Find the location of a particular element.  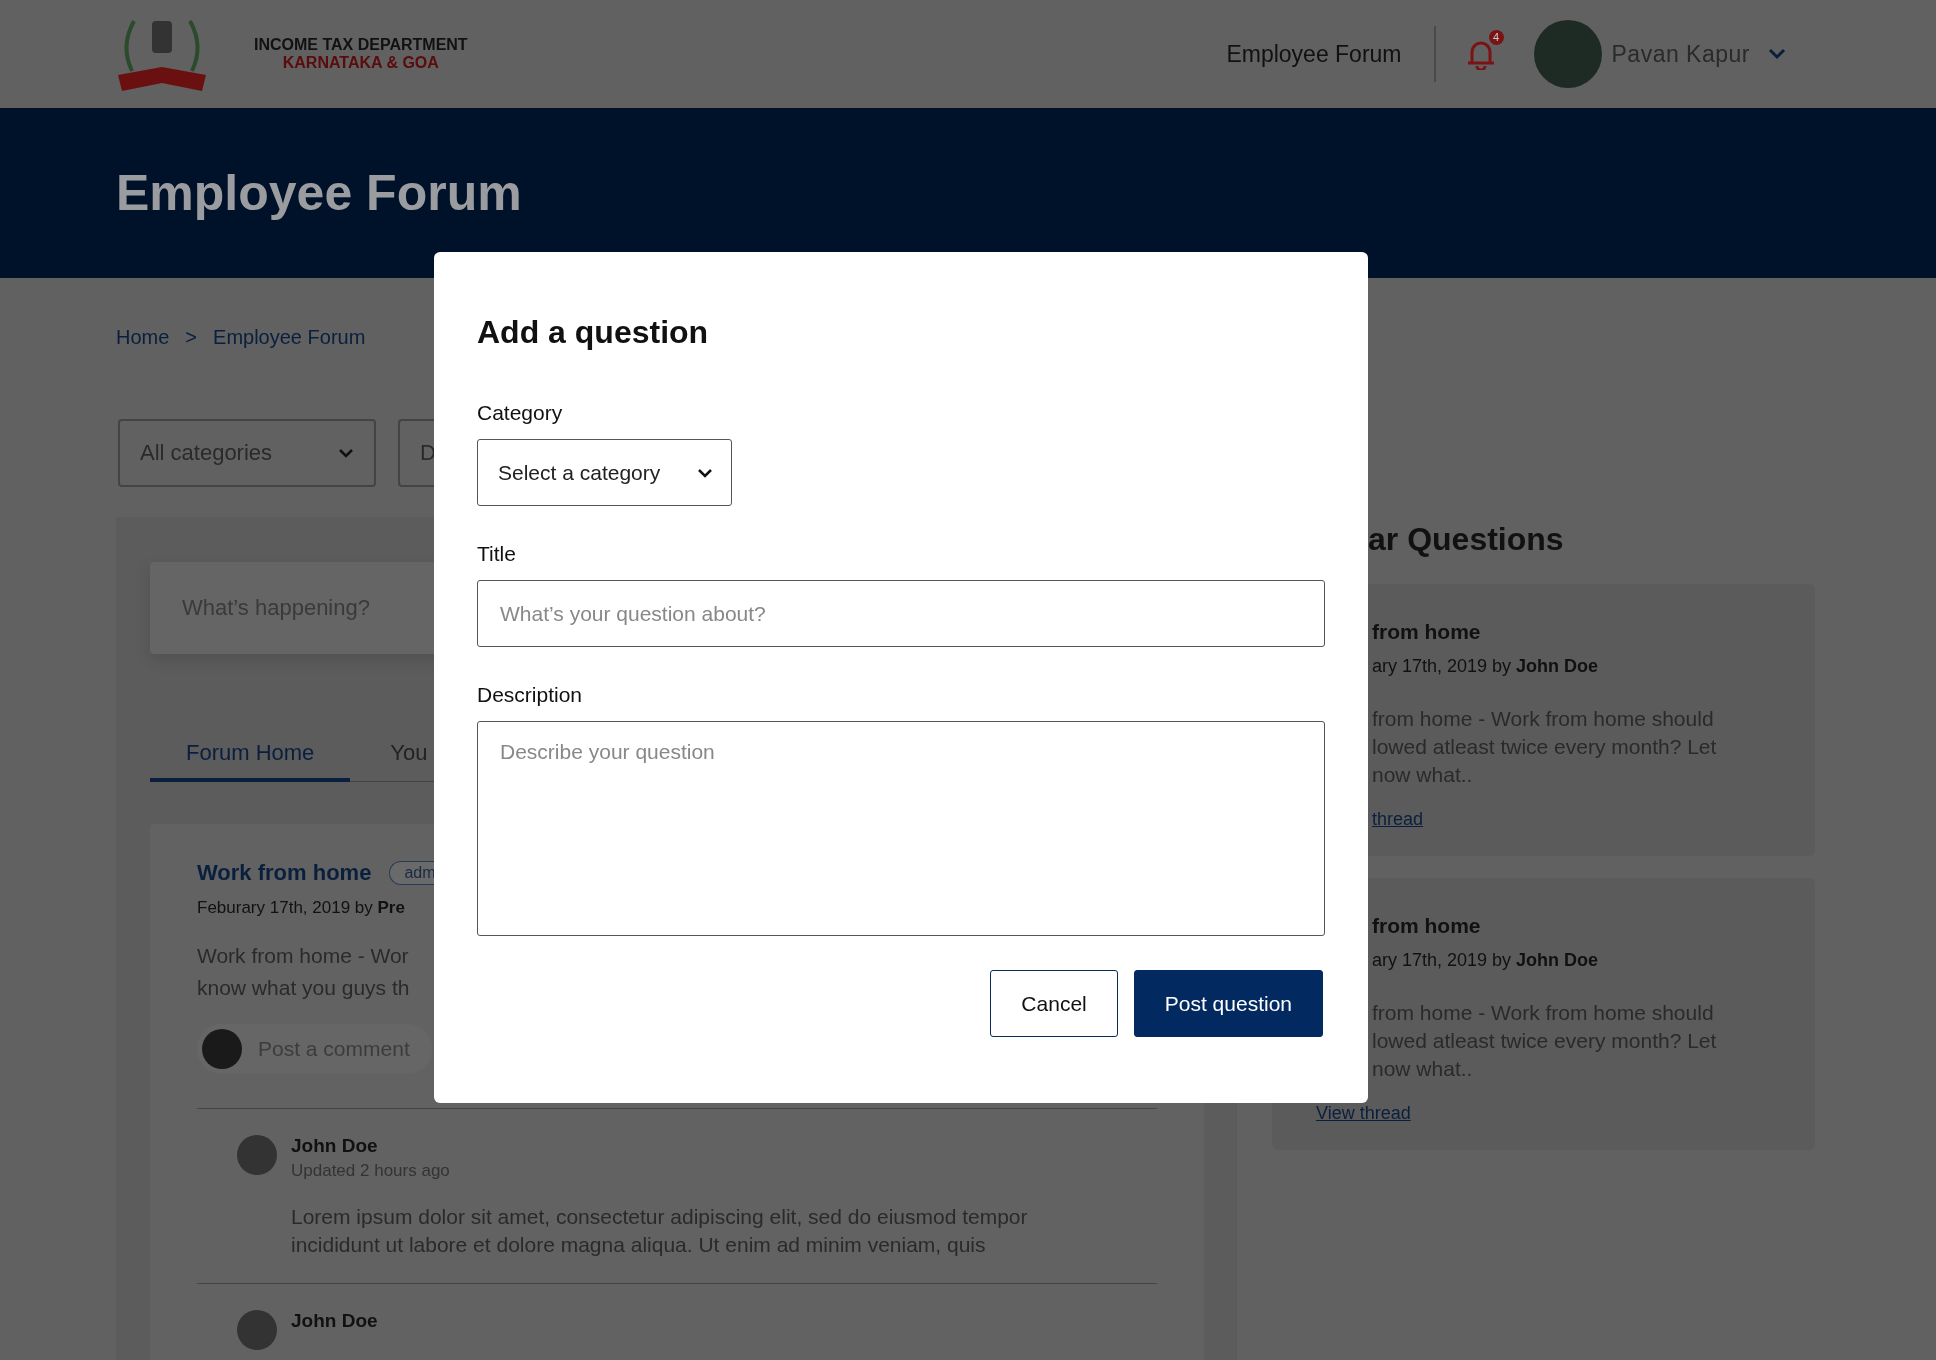

view-thread-link: thread is located at coordinates (1398, 819).